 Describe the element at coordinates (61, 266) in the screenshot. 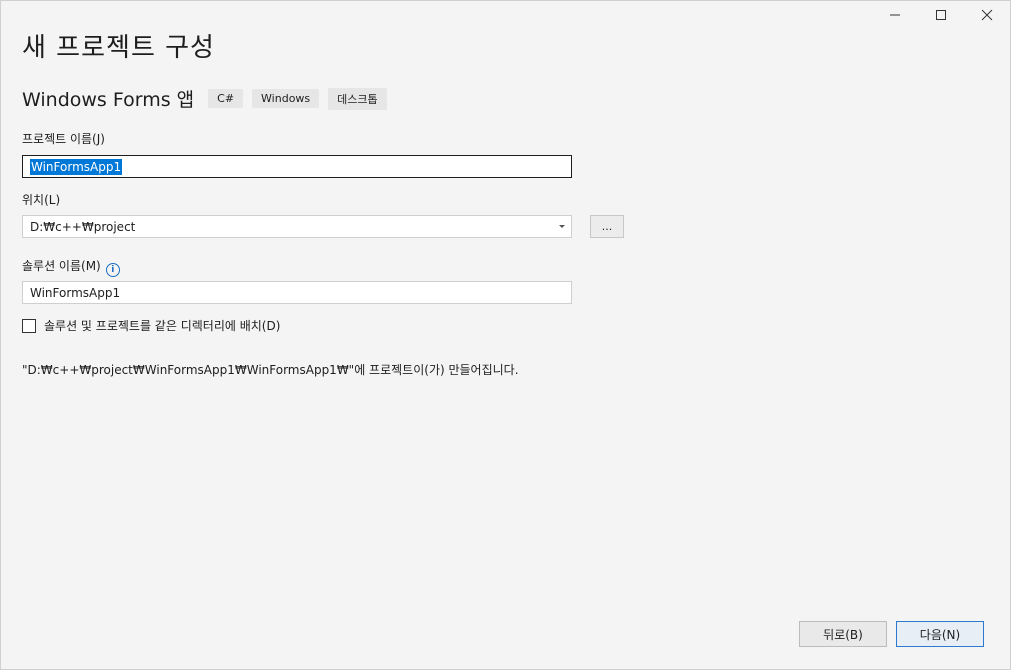

I see `solution-name-label: 솔루션 이름(M)` at that location.